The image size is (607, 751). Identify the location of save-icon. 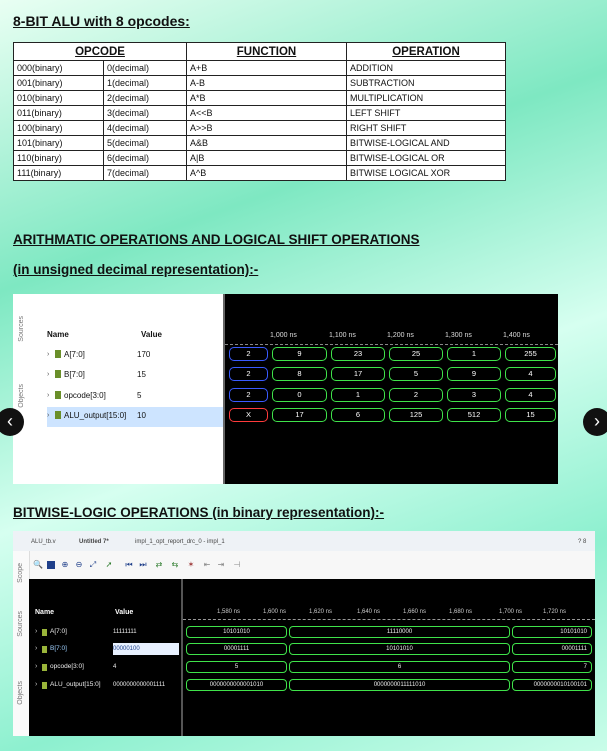
(51, 565).